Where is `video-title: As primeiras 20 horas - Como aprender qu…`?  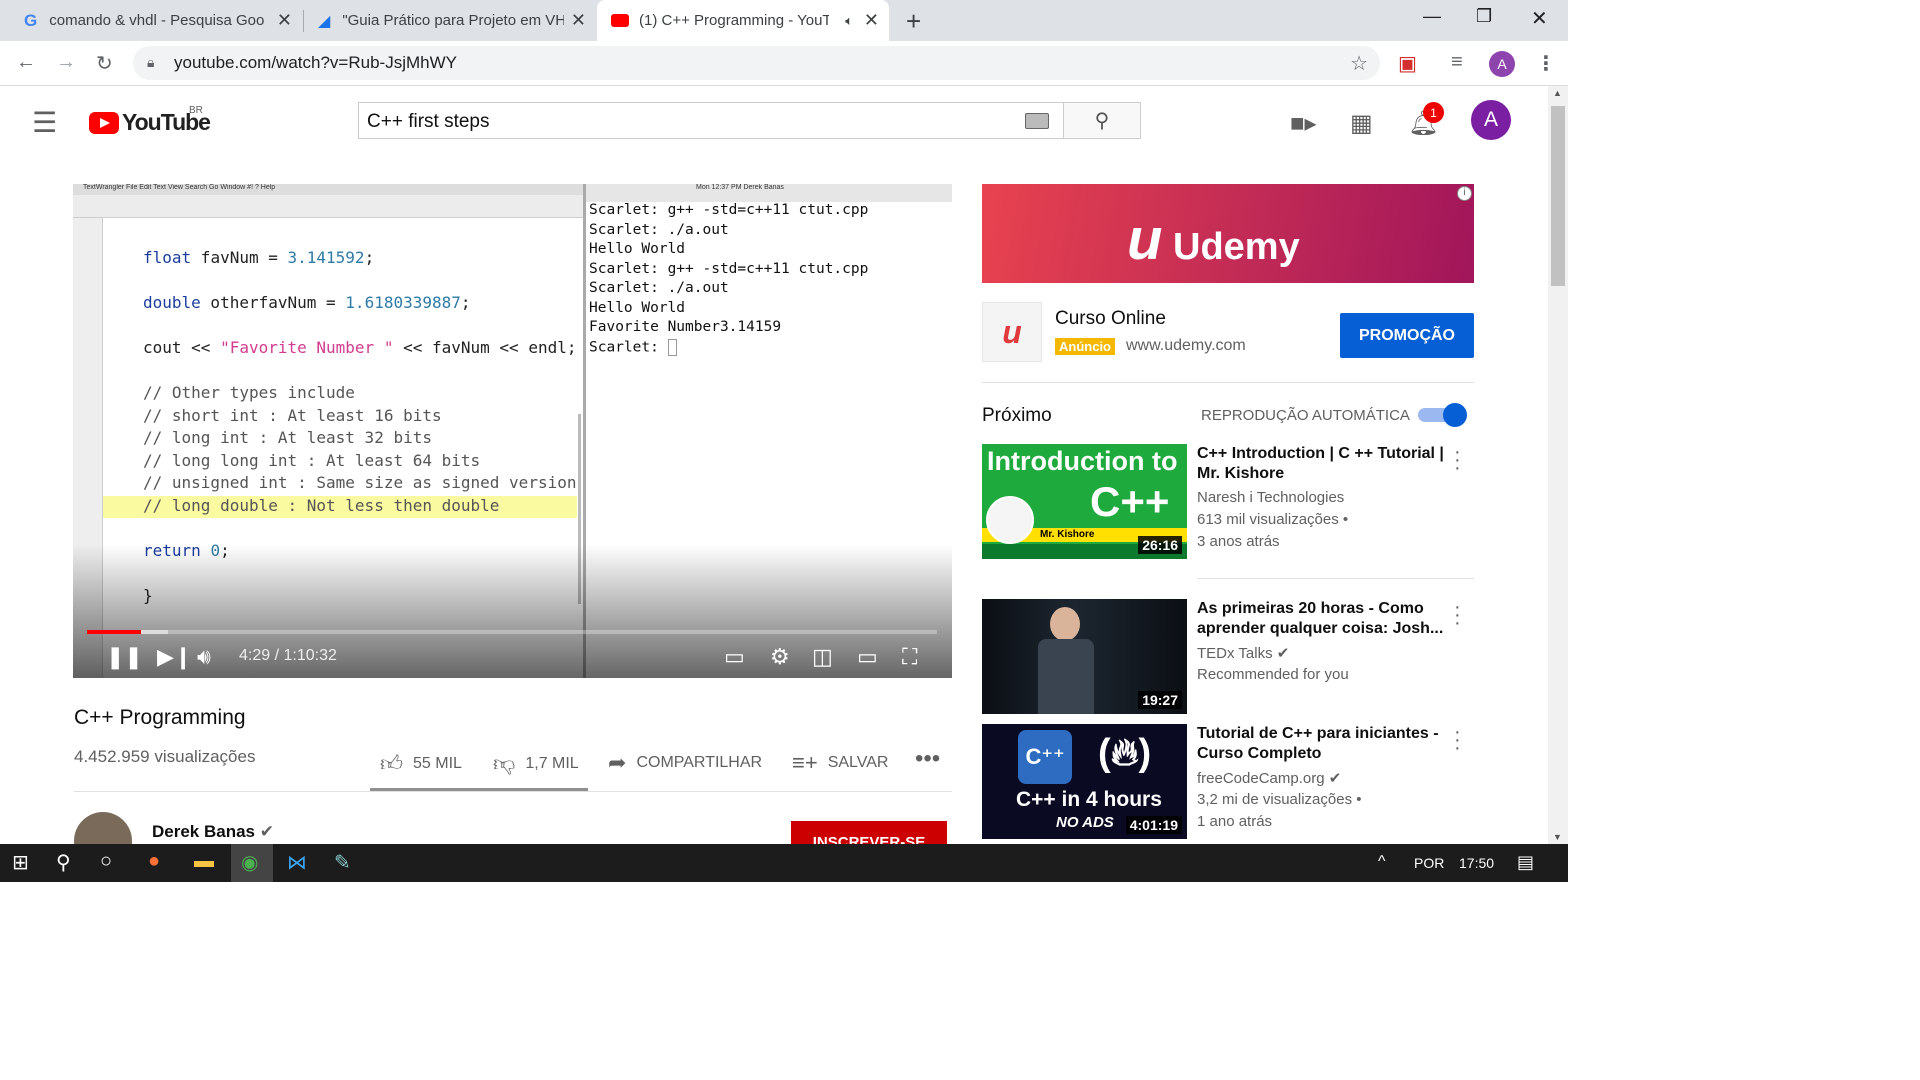
video-title: As primeiras 20 horas - Como aprender qu… is located at coordinates (1322, 619).